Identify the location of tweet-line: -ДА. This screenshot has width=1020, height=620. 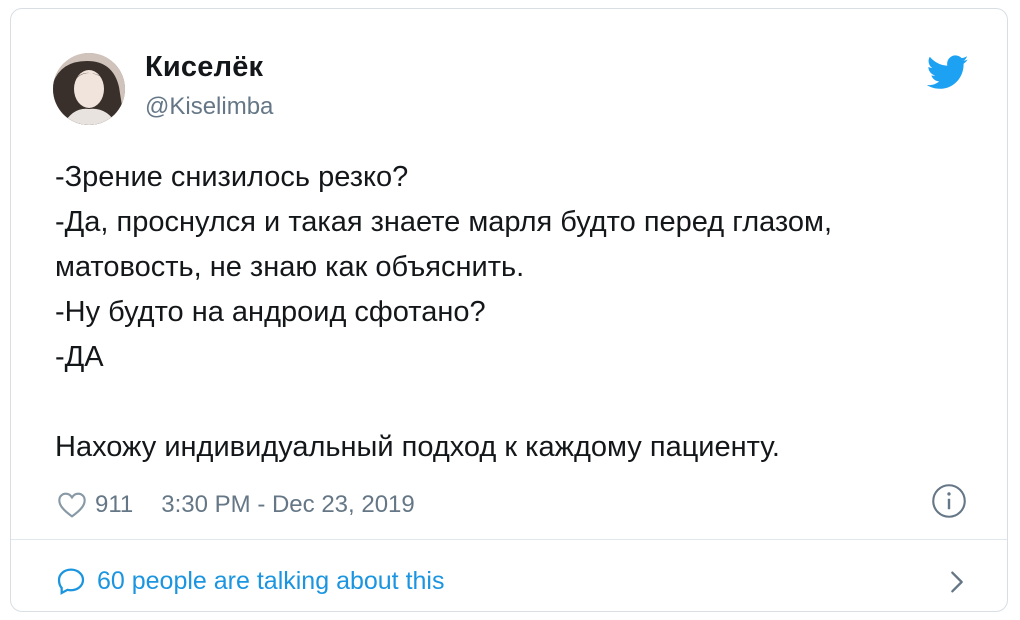
(79, 357).